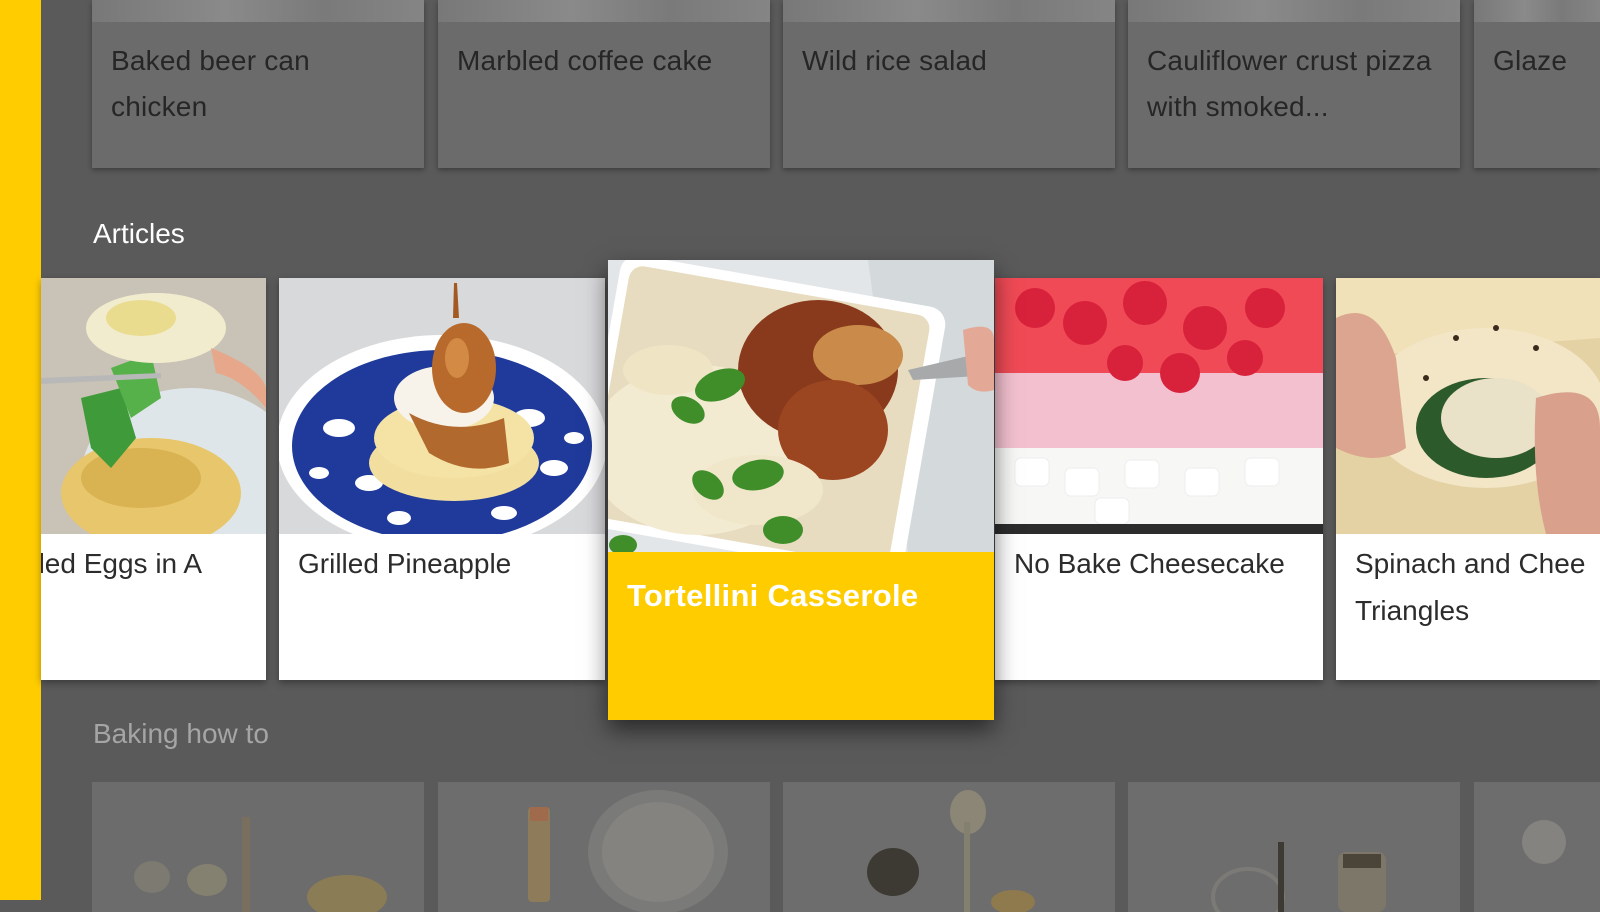  Describe the element at coordinates (773, 595) in the screenshot. I see `article-title: Tortellini Casserole` at that location.